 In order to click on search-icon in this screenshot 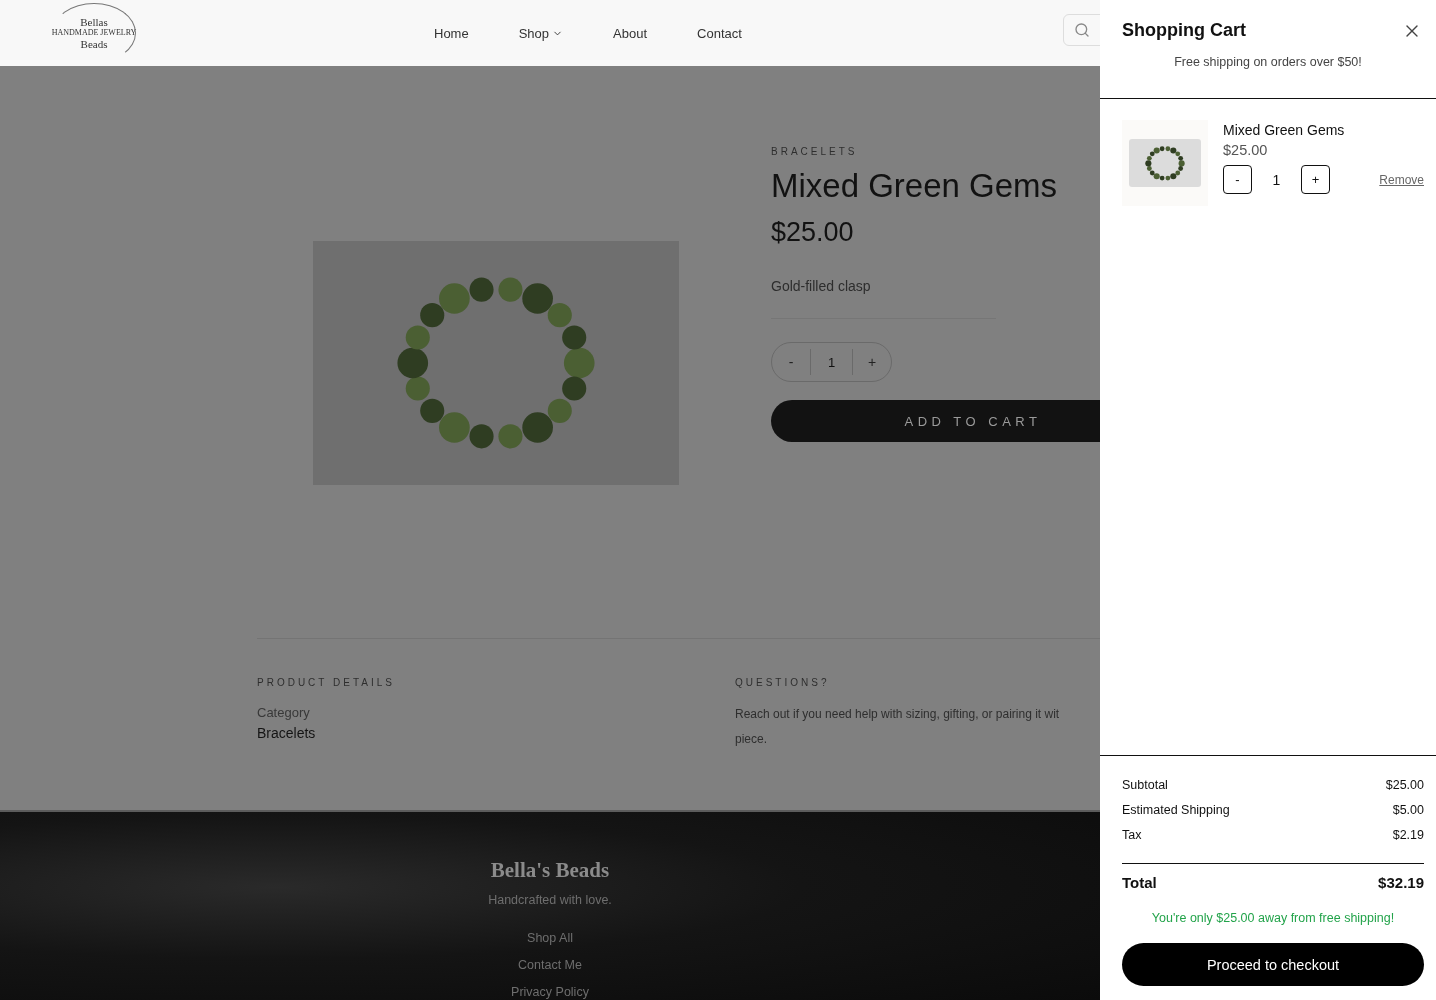, I will do `click(1082, 30)`.